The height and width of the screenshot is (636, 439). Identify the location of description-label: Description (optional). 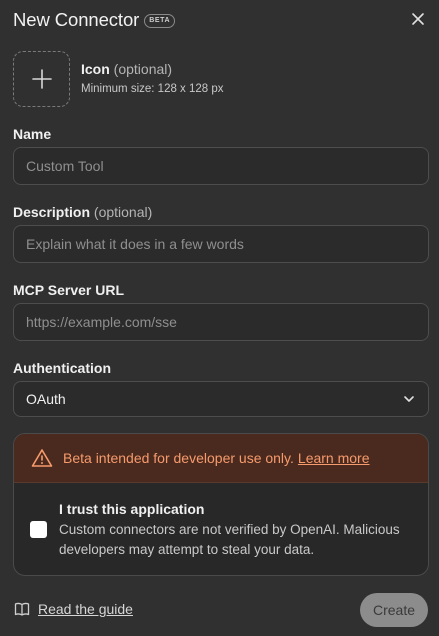
(82, 212).